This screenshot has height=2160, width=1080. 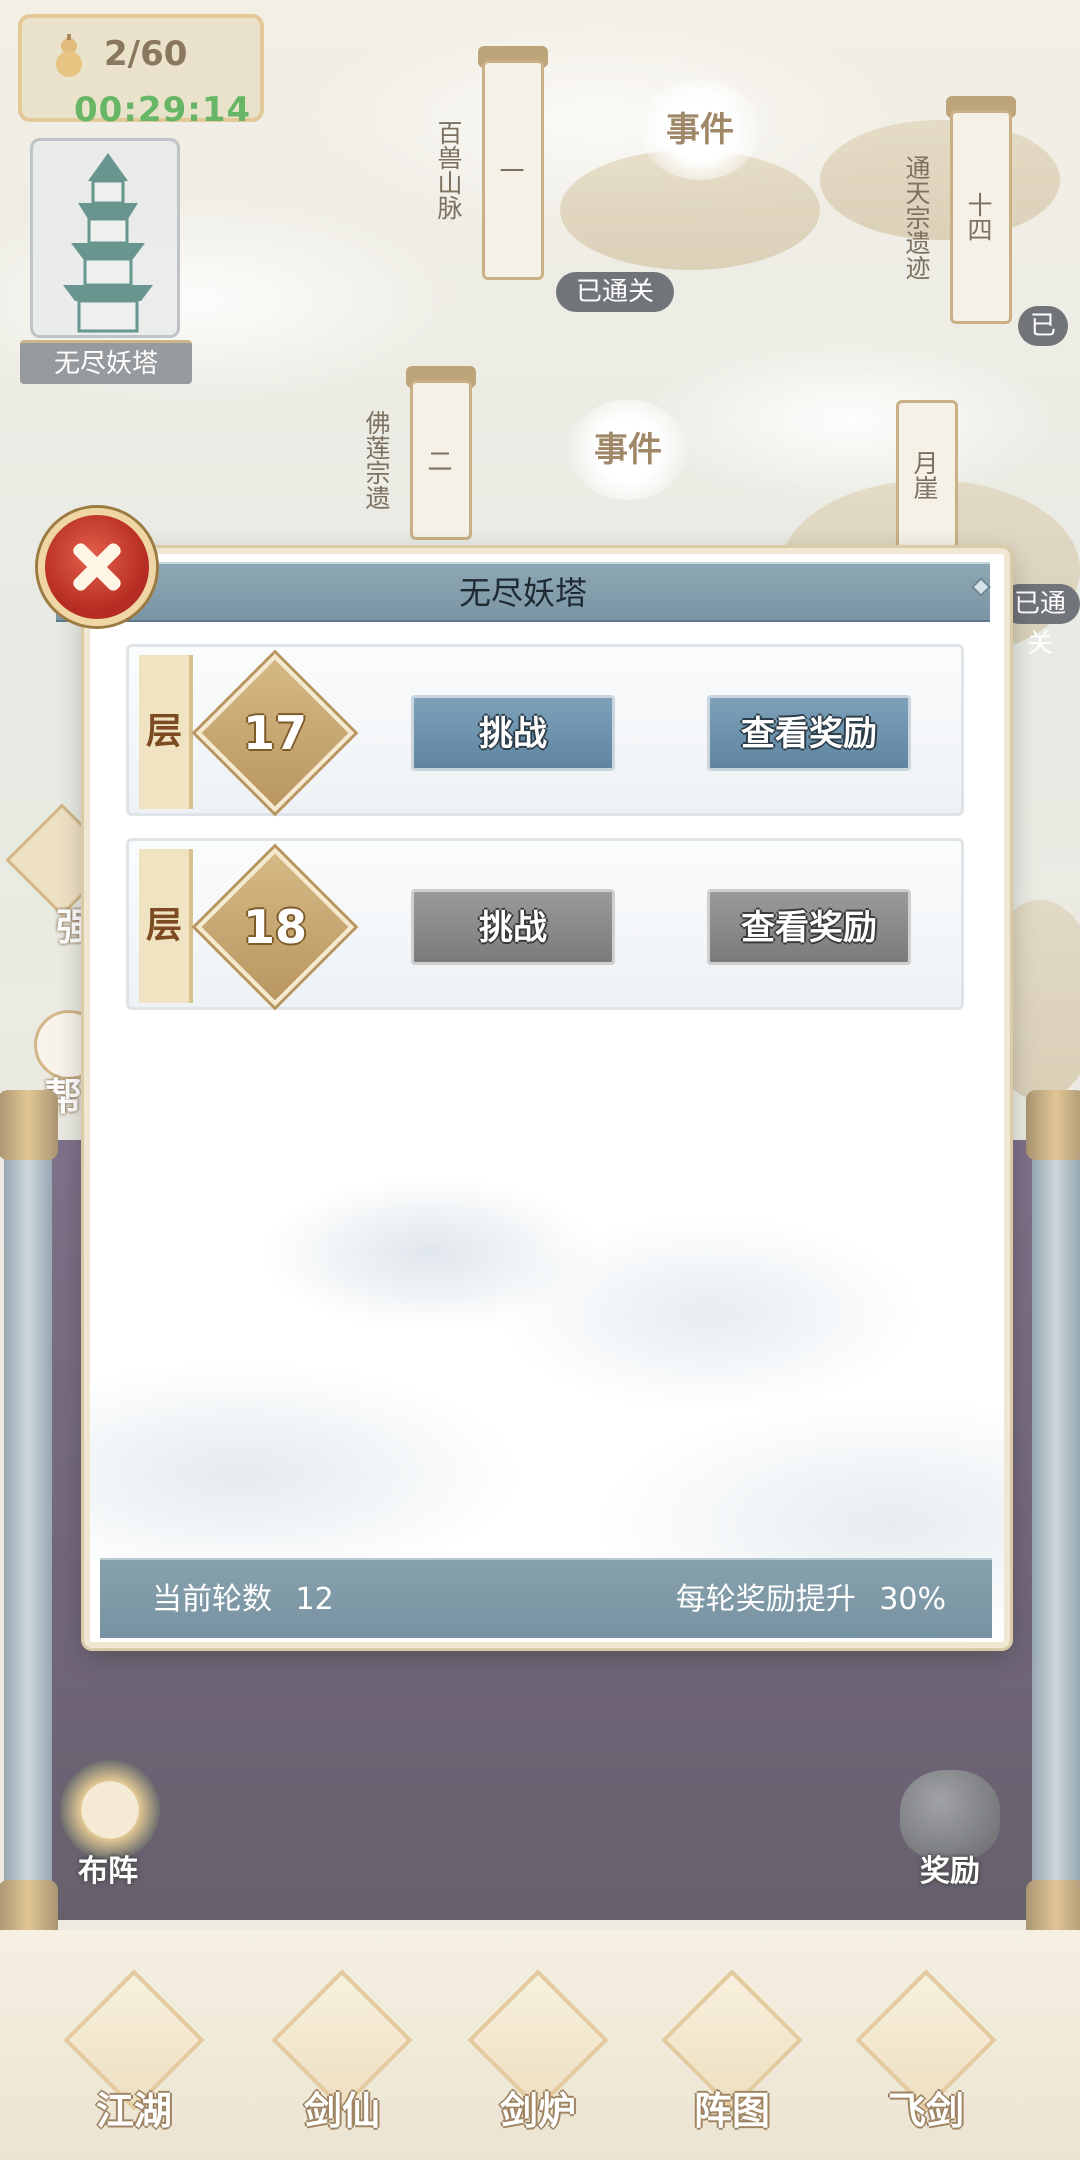 What do you see at coordinates (546, 1598) in the screenshot?
I see `round-info-bar: 当前轮数 12 每轮奖励提升 30%` at bounding box center [546, 1598].